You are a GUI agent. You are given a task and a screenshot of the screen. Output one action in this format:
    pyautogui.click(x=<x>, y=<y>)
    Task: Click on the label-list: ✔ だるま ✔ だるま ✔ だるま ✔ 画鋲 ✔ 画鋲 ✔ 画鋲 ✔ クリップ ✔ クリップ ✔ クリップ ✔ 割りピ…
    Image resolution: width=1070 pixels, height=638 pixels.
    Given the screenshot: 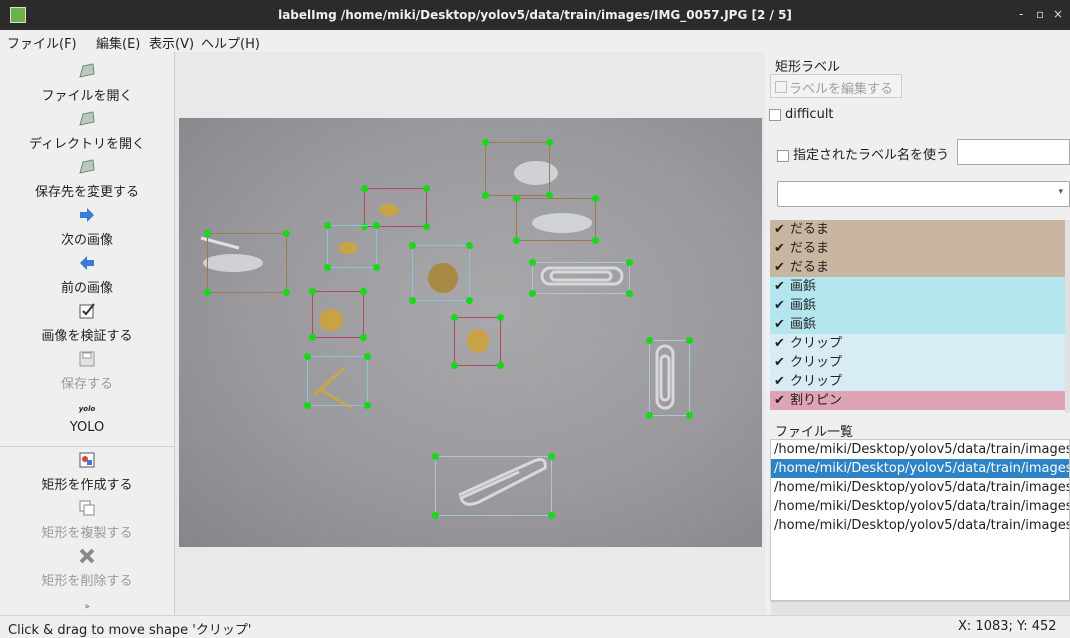 What is the action you would take?
    pyautogui.click(x=917, y=316)
    